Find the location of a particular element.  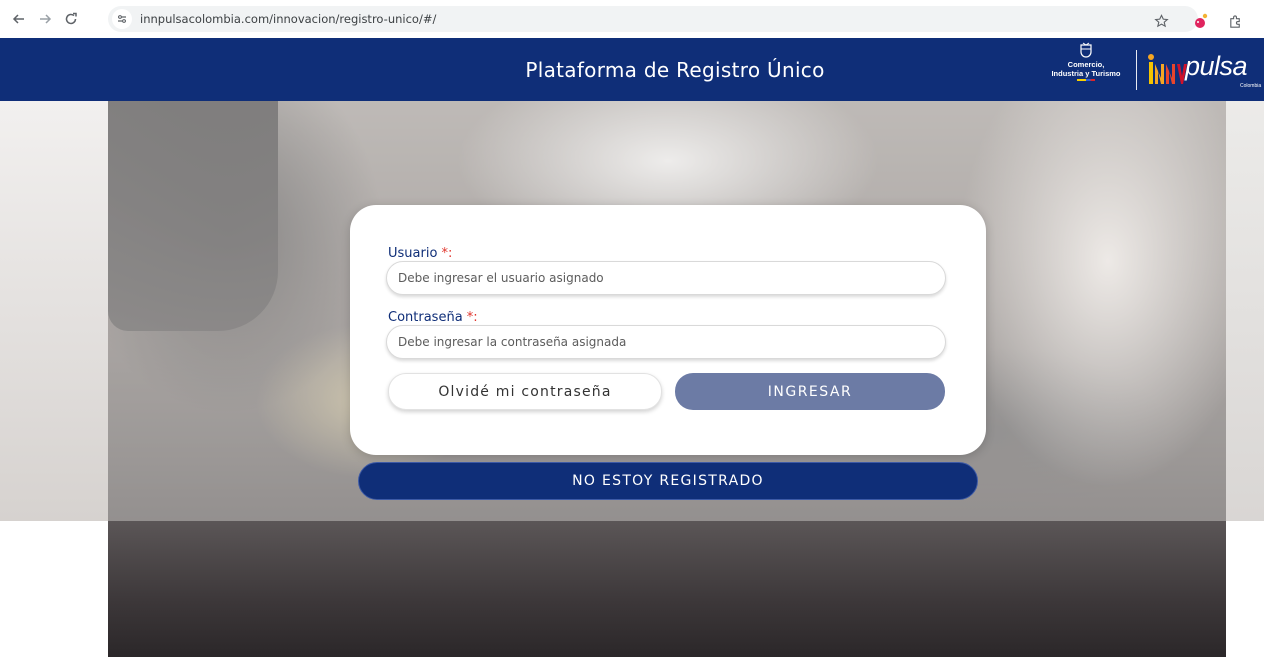

innpulsa-logo: pulsa Colombia is located at coordinates (1205, 70).